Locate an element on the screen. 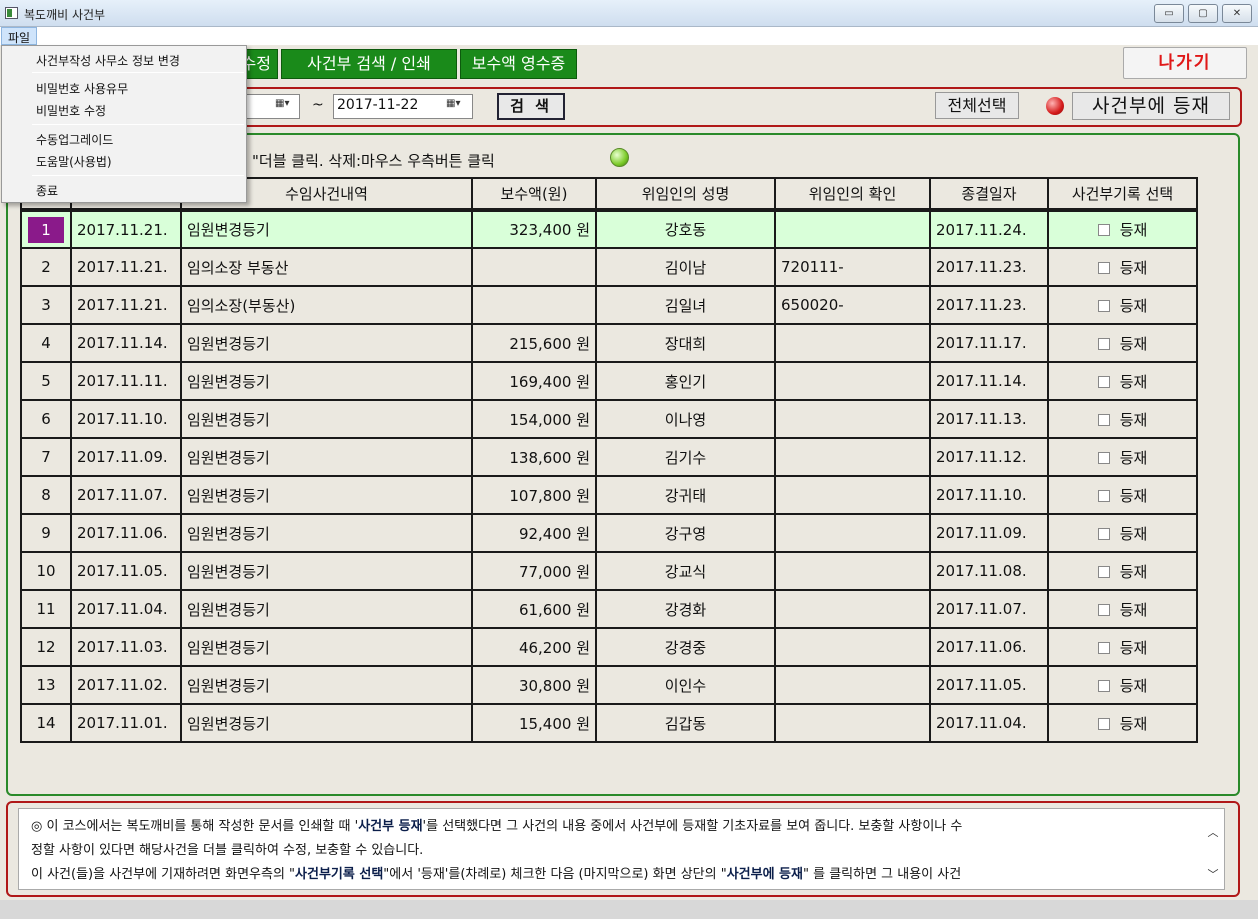  row-client-name: 김이남 is located at coordinates (685, 267).